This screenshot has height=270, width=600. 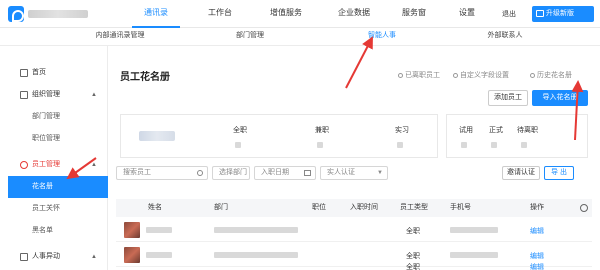 What do you see at coordinates (560, 13) in the screenshot?
I see `upgrade-label: 升级新版` at bounding box center [560, 13].